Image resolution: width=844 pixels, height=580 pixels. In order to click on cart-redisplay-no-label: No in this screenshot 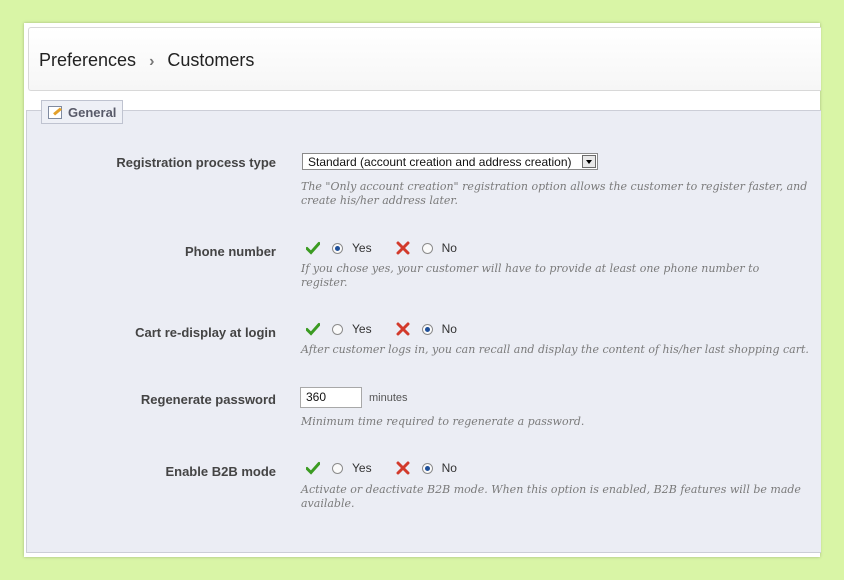, I will do `click(449, 329)`.